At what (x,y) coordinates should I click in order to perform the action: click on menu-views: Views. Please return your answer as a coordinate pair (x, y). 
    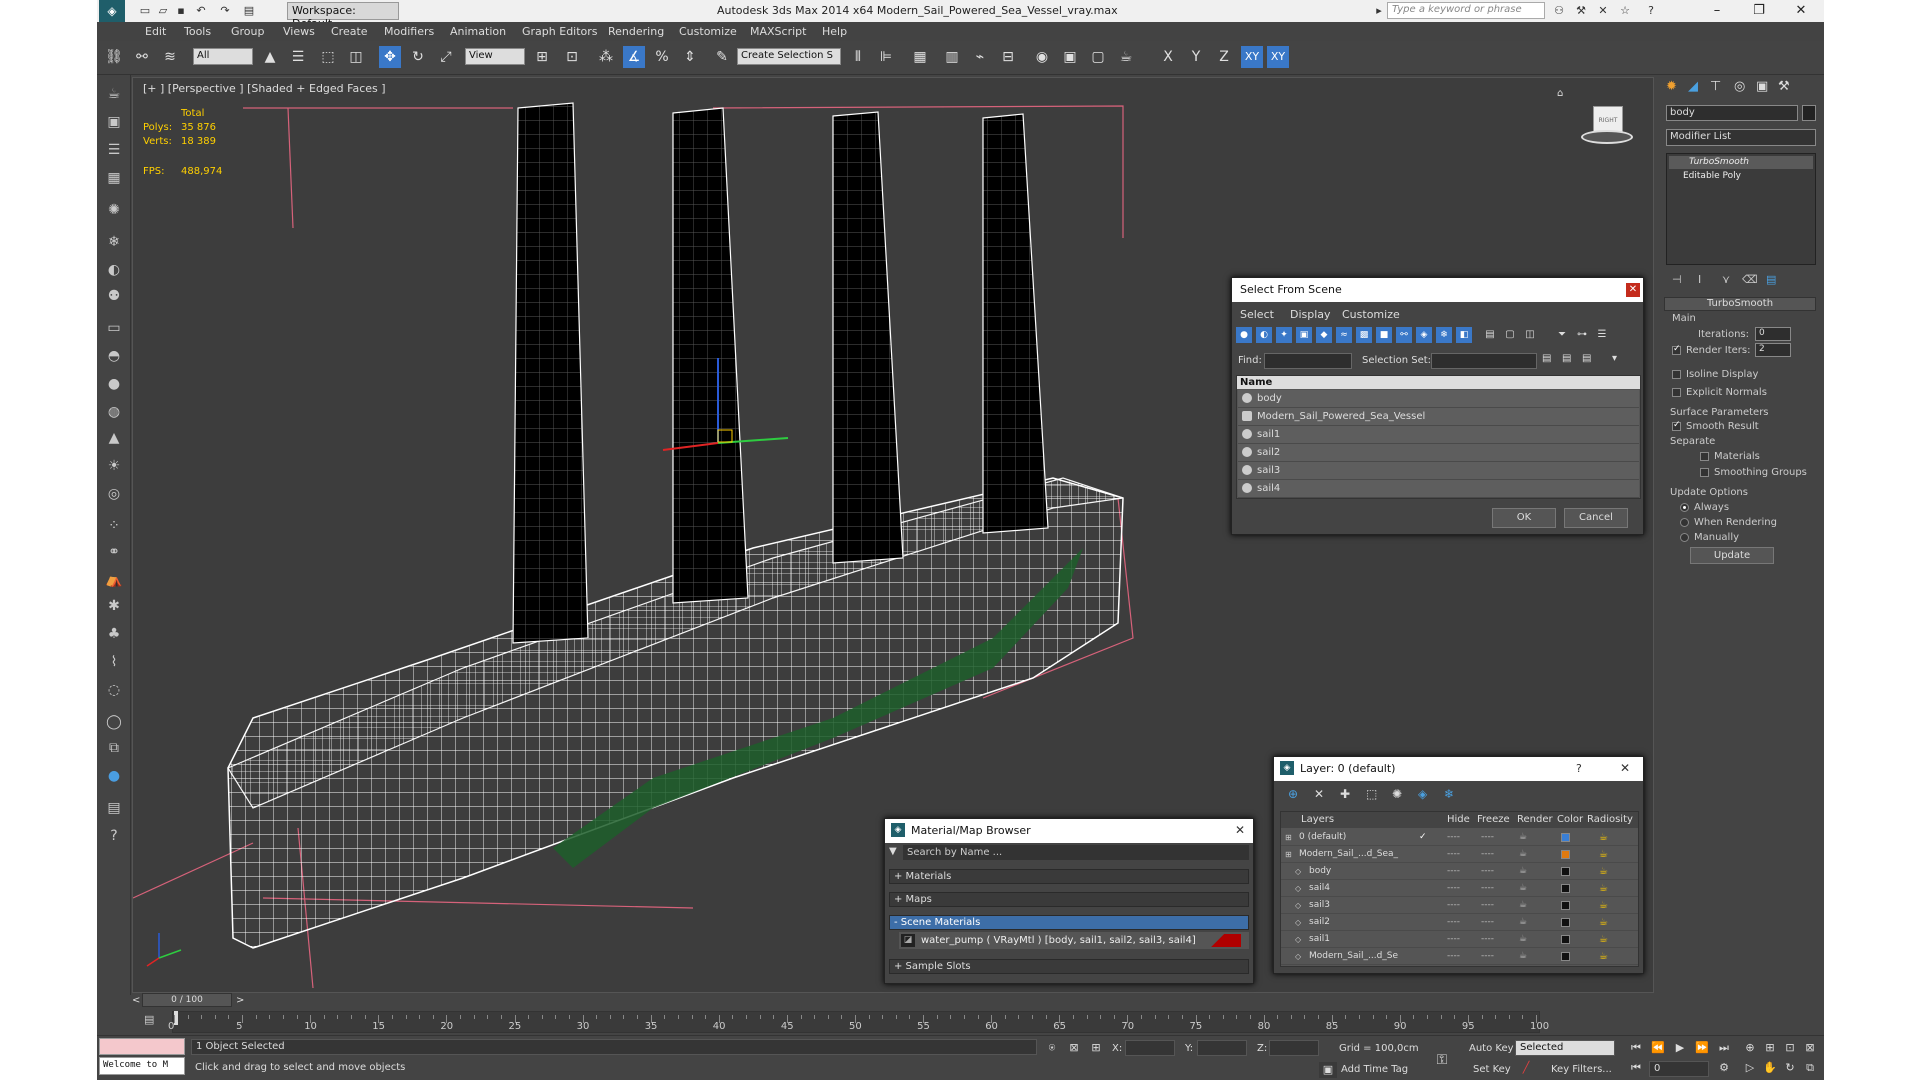
    Looking at the image, I should click on (299, 31).